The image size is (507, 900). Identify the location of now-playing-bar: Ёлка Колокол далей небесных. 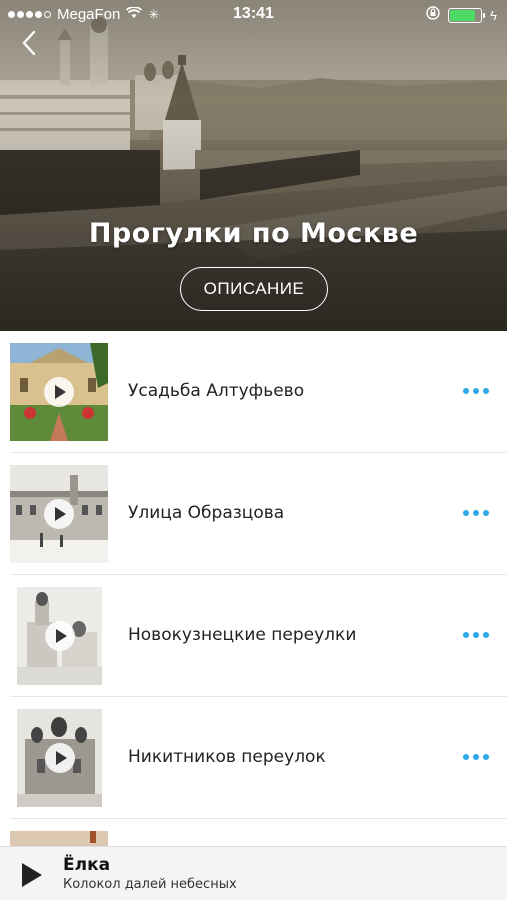
(253, 873).